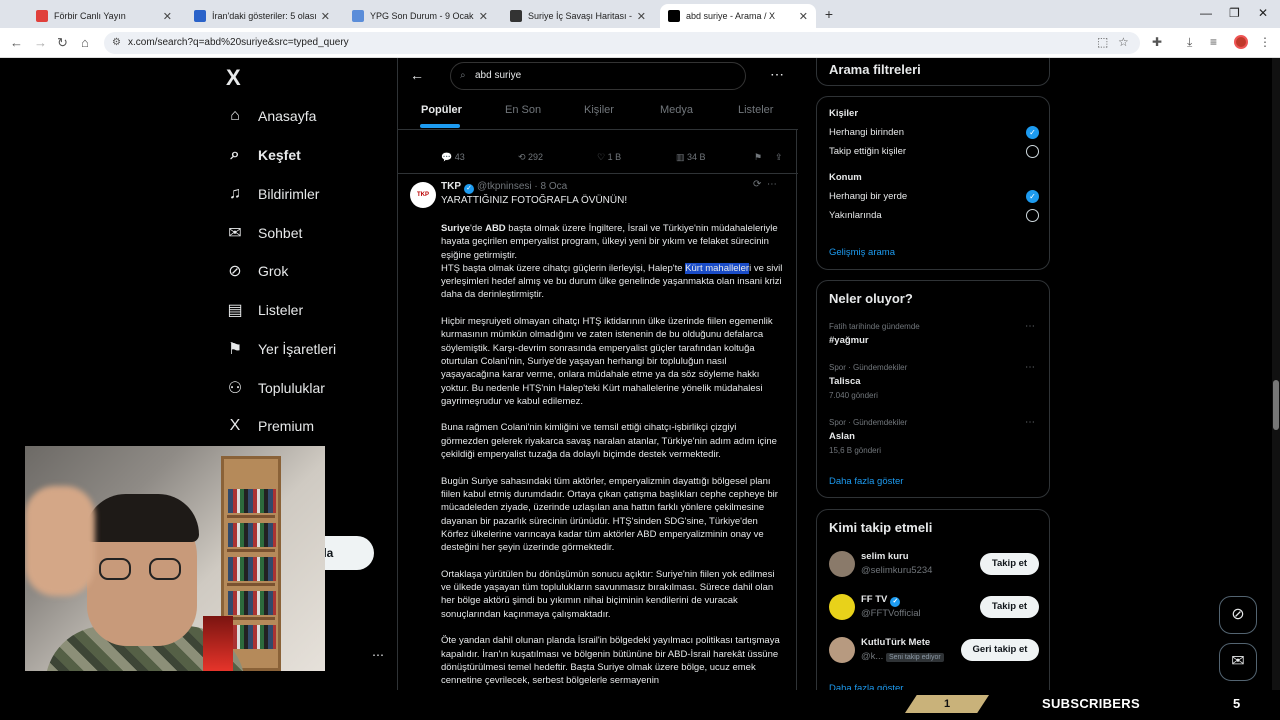  What do you see at coordinates (777, 74) in the screenshot?
I see `more-options-icon: ⋯` at bounding box center [777, 74].